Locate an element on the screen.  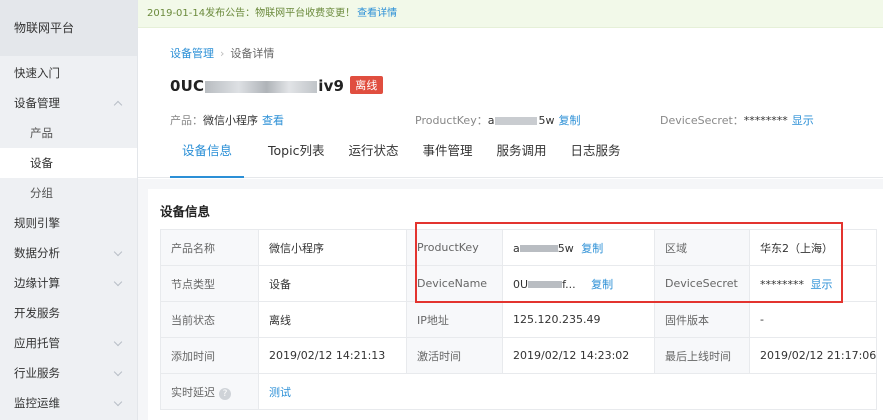
table-key: ProductKey is located at coordinates (454, 247).